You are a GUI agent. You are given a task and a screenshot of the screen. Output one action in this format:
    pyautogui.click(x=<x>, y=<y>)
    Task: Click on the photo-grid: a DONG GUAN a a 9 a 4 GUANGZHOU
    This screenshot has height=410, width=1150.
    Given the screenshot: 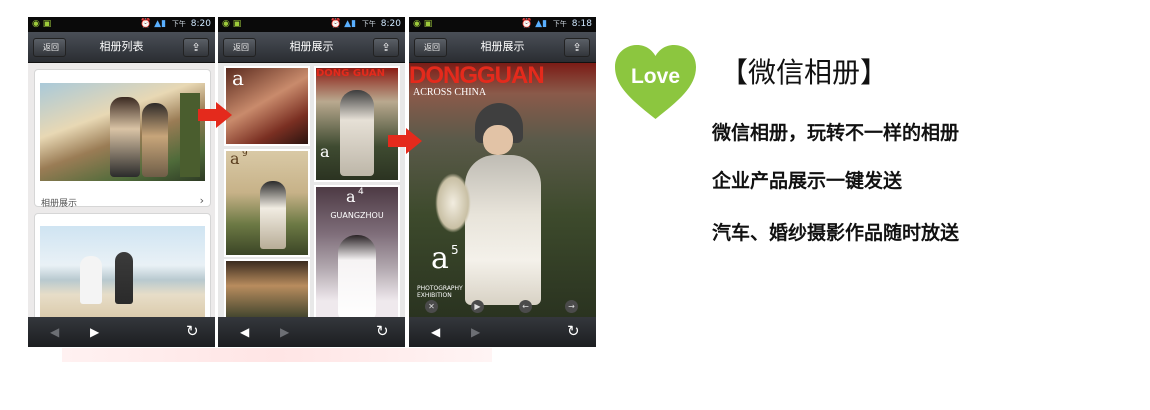 What is the action you would take?
    pyautogui.click(x=311, y=190)
    